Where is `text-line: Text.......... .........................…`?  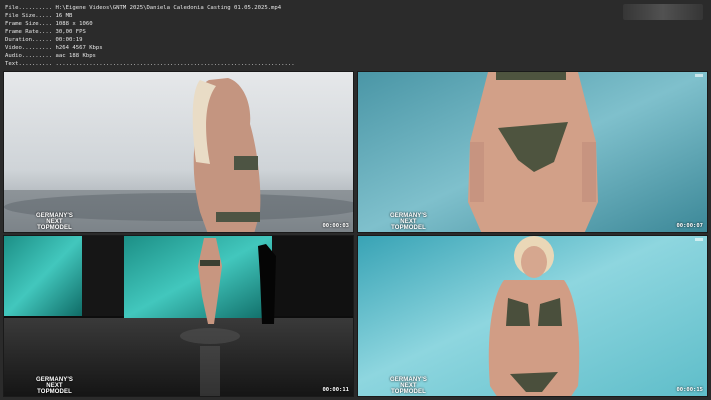
text-line: Text.......... .........................… is located at coordinates (150, 64).